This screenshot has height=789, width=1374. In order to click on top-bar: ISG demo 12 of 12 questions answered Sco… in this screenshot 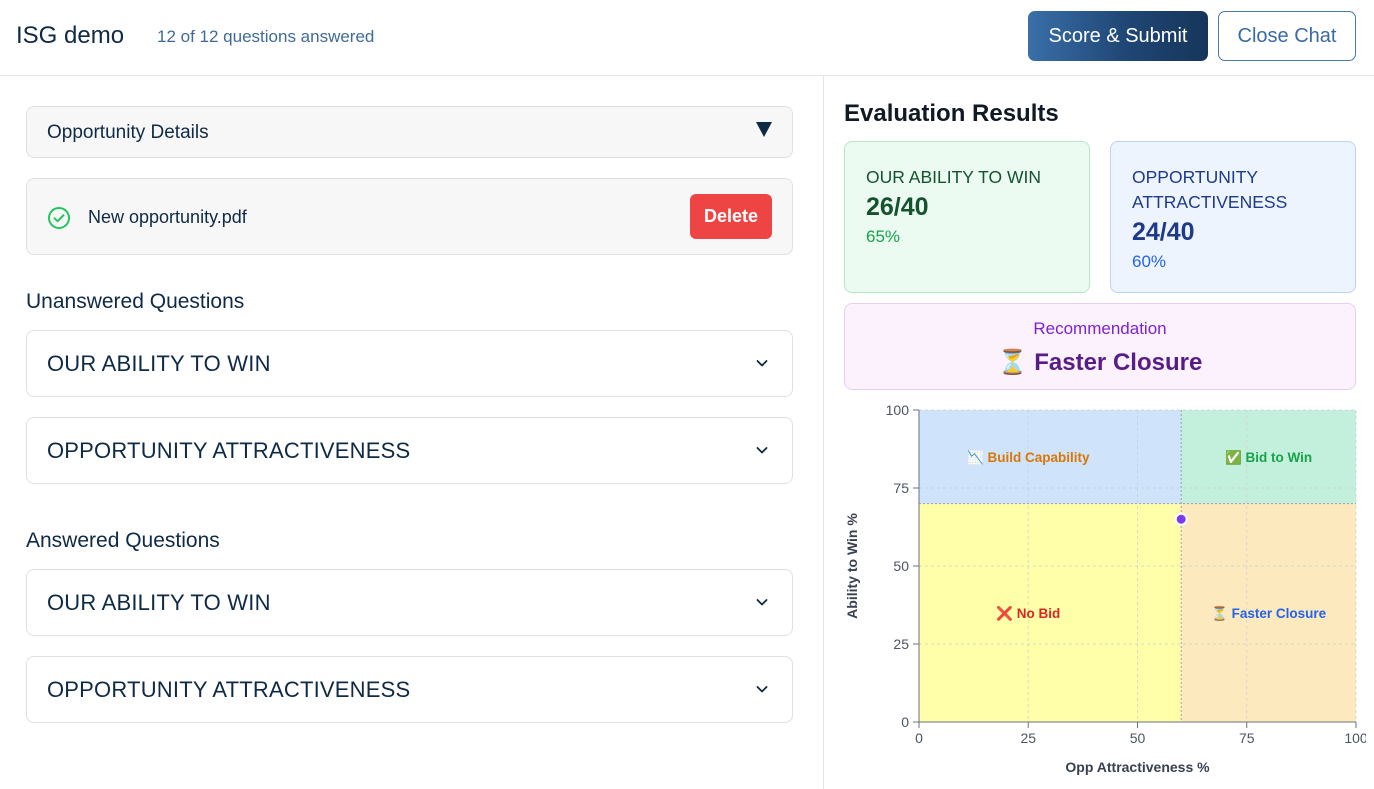, I will do `click(687, 38)`.